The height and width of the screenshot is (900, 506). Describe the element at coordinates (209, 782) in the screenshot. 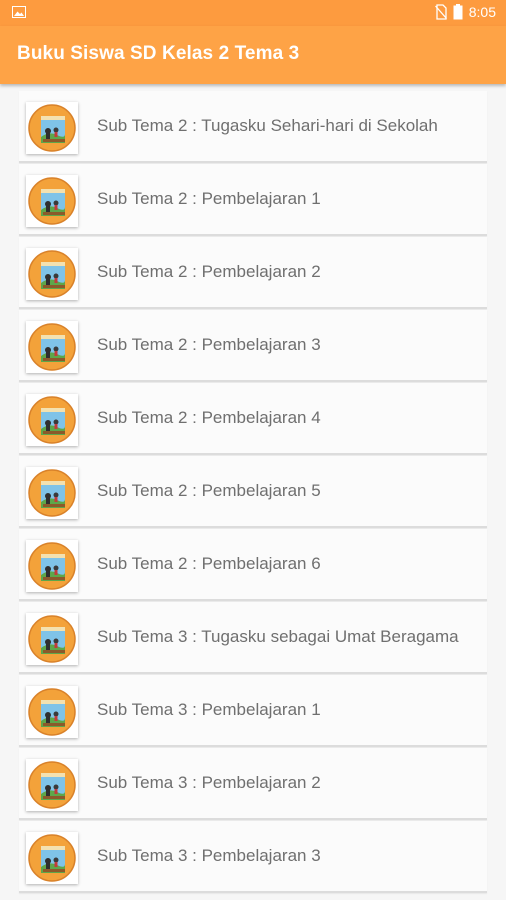

I see `list-item-label: Sub Tema 3 : Pembelajaran 2` at that location.